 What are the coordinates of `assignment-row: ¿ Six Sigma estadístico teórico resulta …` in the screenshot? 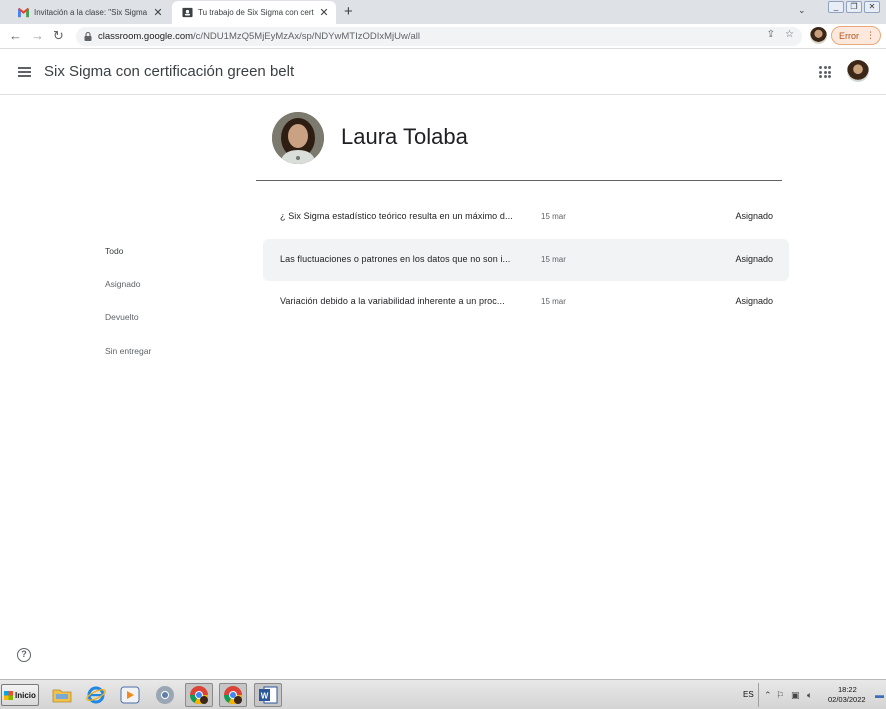 It's located at (526, 217).